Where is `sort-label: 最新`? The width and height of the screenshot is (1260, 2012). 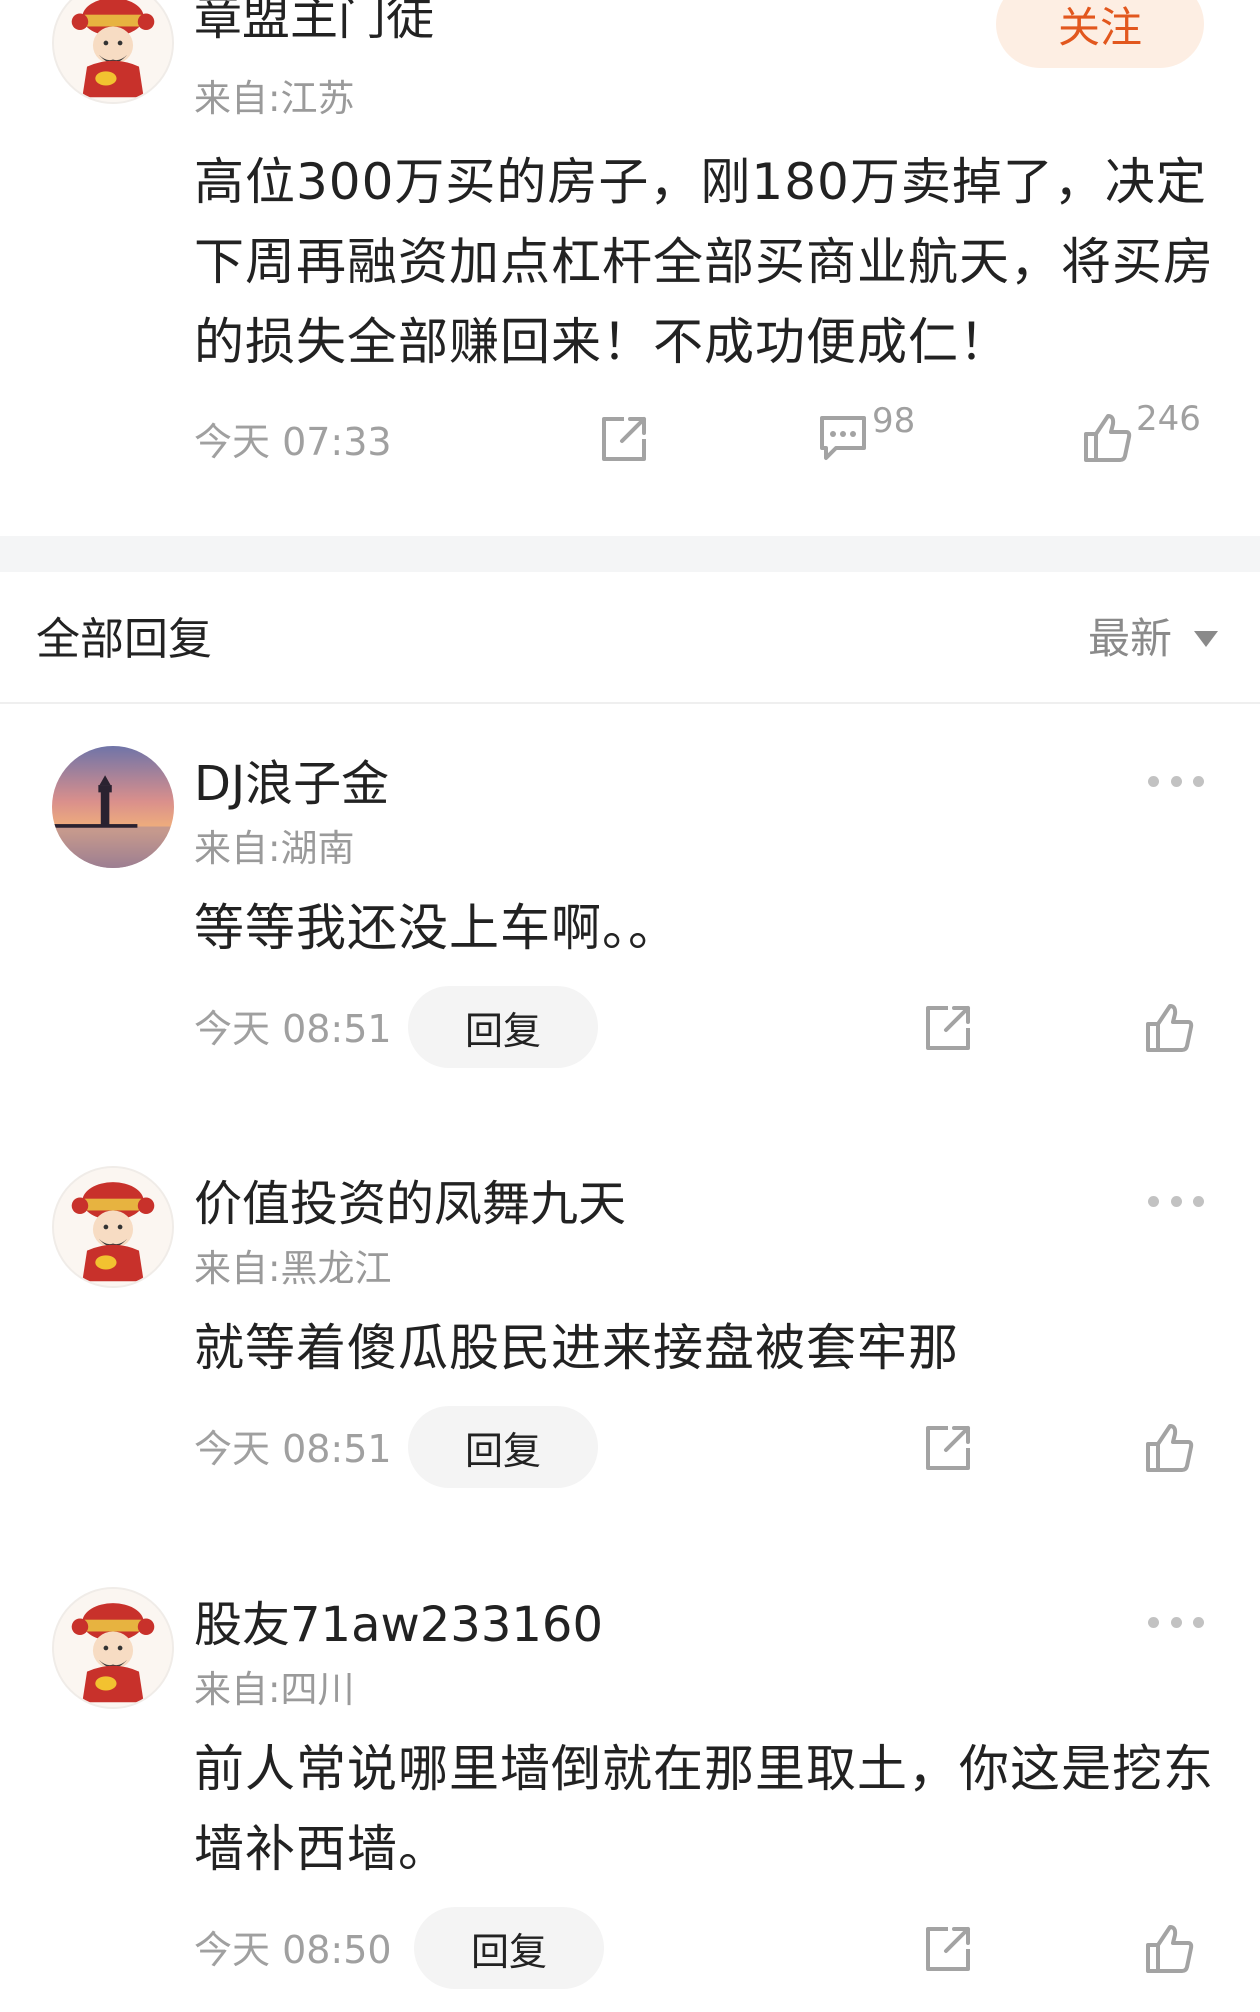
sort-label: 最新 is located at coordinates (1130, 638).